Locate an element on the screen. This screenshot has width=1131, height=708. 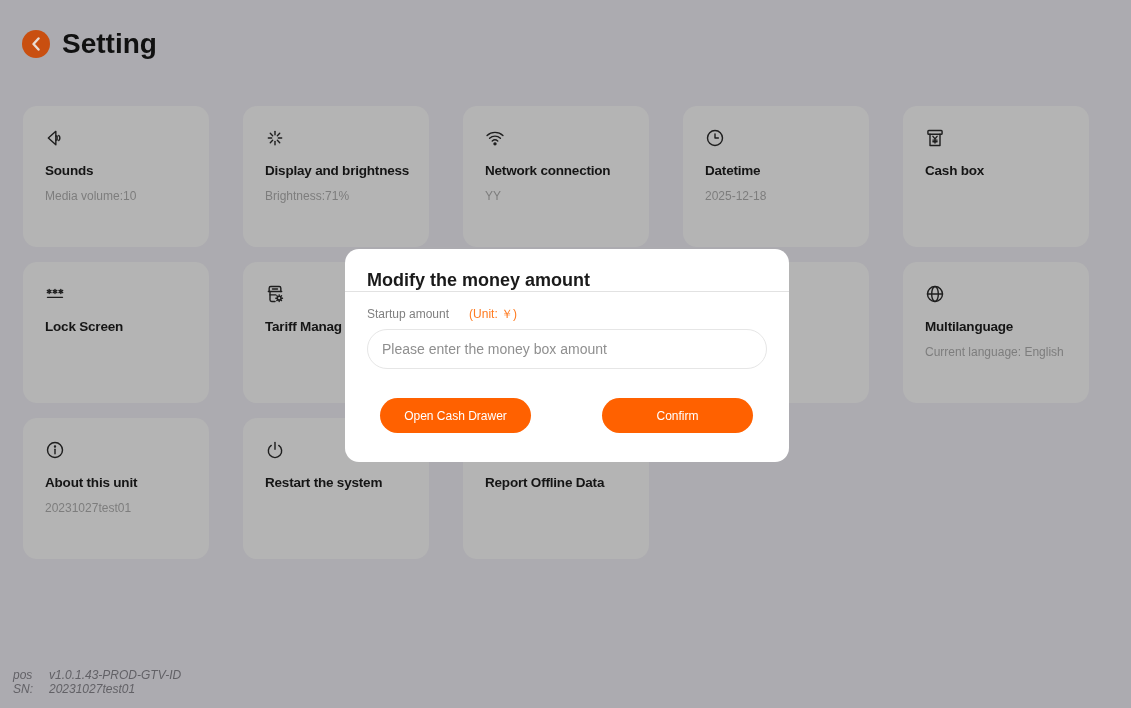
page-title: Setting is located at coordinates (109, 44).